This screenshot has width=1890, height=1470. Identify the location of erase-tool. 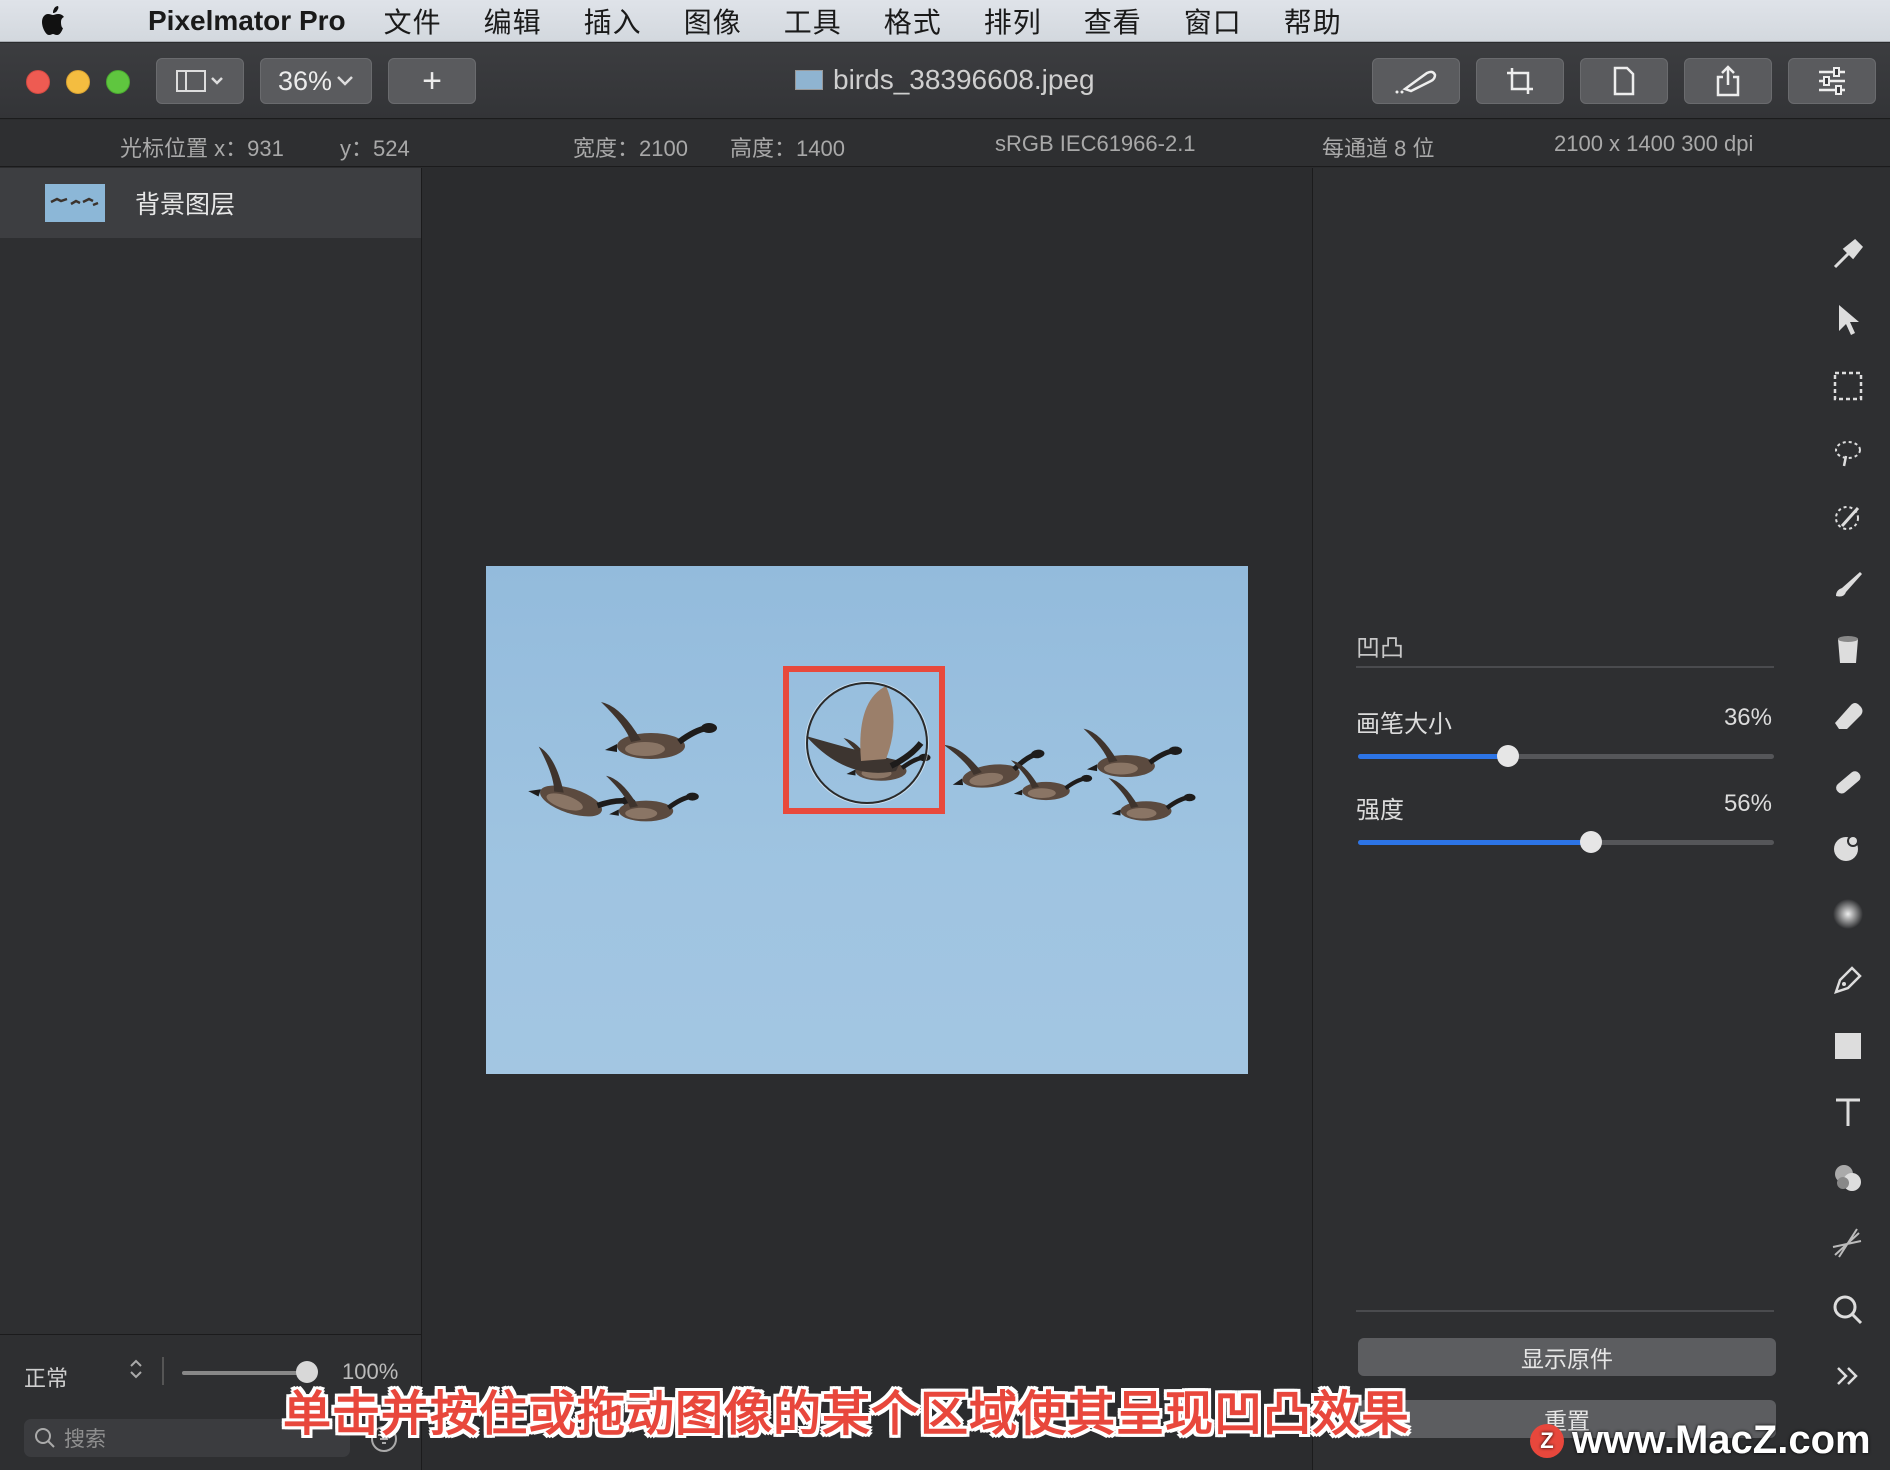
(1848, 716).